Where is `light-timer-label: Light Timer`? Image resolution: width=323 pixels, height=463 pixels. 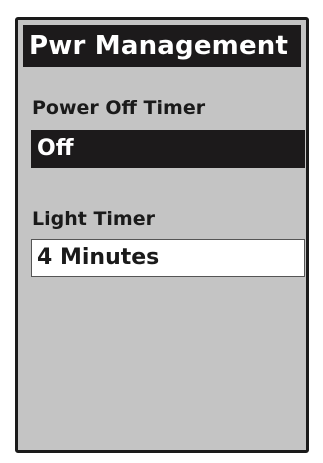
light-timer-label: Light Timer is located at coordinates (93, 219).